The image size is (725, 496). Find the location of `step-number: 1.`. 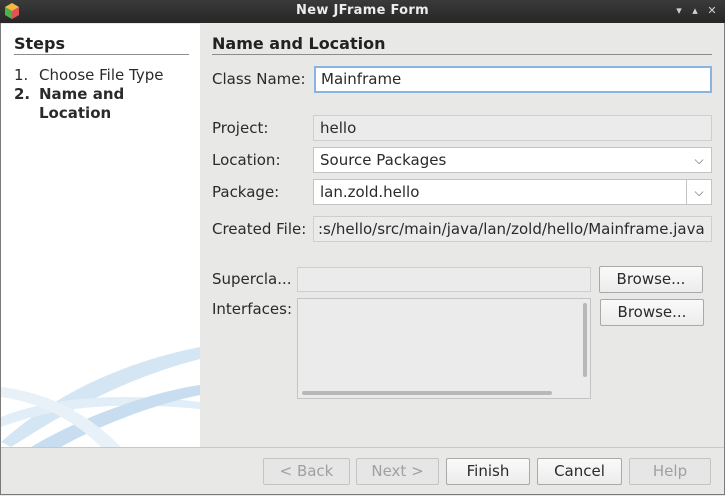

step-number: 1. is located at coordinates (21, 75).